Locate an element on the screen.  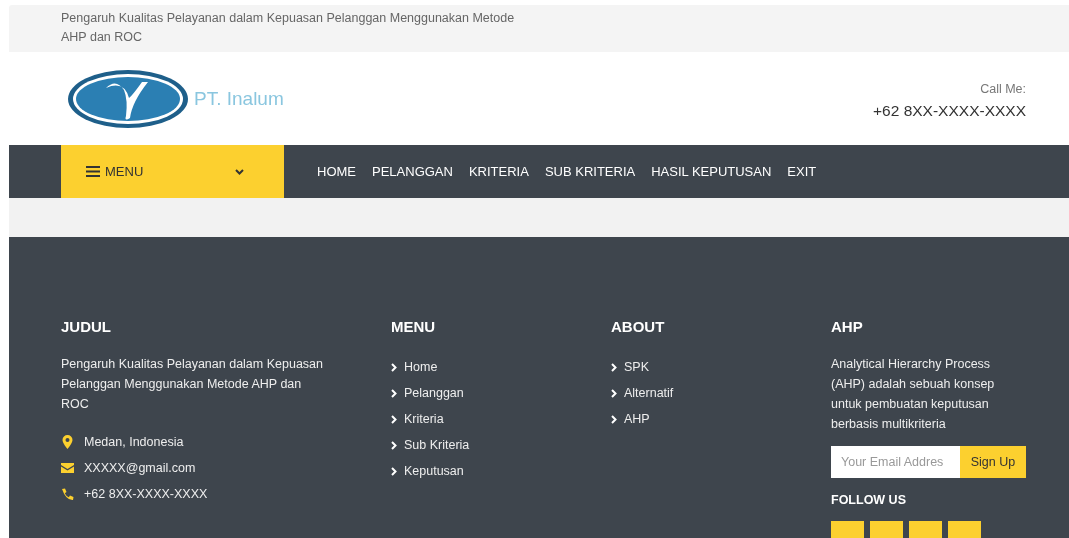
menu-icon is located at coordinates (93, 171).